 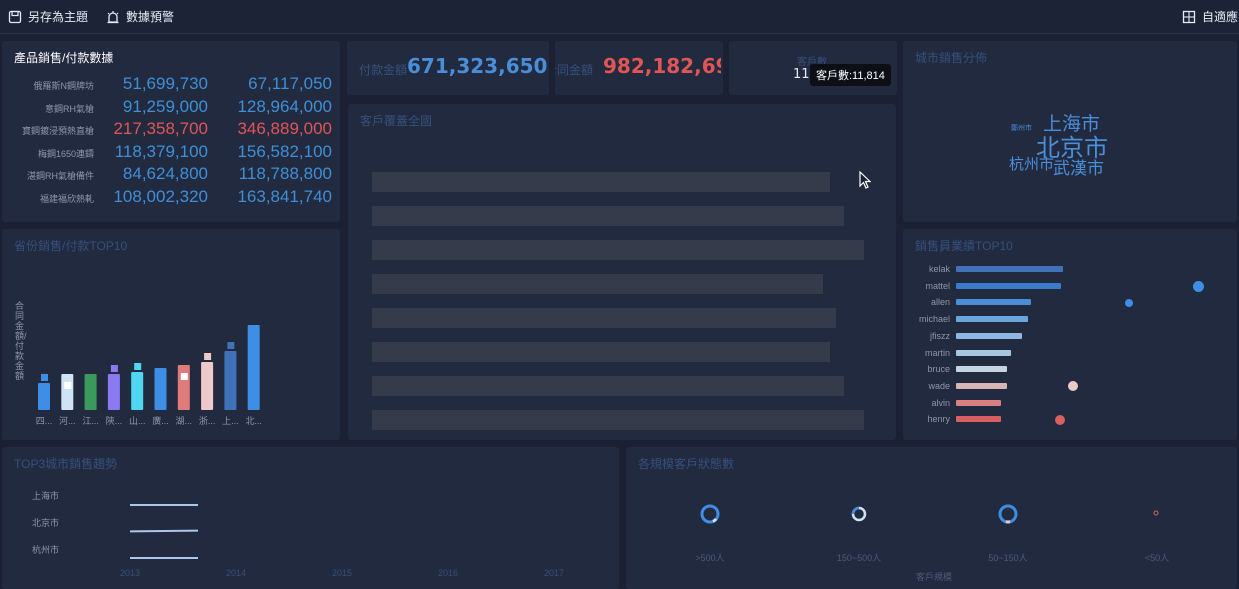 I want to click on salesperson-name: kelak, so click(x=939, y=269).